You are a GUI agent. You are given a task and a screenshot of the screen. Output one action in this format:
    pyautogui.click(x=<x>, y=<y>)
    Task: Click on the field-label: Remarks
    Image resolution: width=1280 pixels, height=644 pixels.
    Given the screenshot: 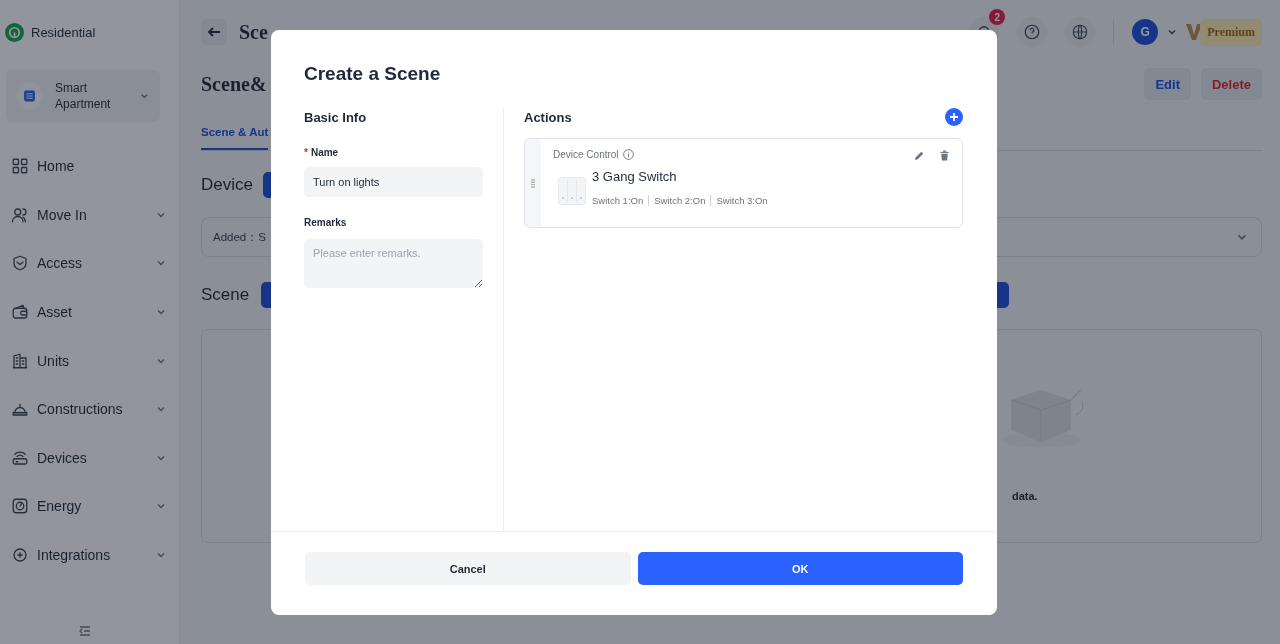 What is the action you would take?
    pyautogui.click(x=326, y=223)
    